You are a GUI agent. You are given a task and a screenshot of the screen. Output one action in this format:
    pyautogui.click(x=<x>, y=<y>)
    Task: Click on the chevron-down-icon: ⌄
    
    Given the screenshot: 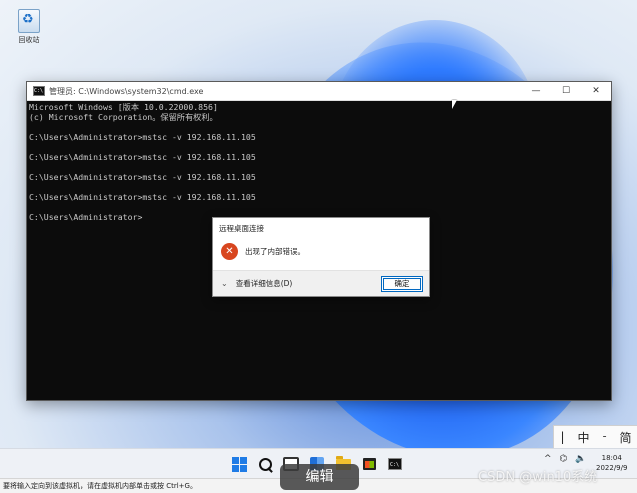 What is the action you would take?
    pyautogui.click(x=224, y=283)
    